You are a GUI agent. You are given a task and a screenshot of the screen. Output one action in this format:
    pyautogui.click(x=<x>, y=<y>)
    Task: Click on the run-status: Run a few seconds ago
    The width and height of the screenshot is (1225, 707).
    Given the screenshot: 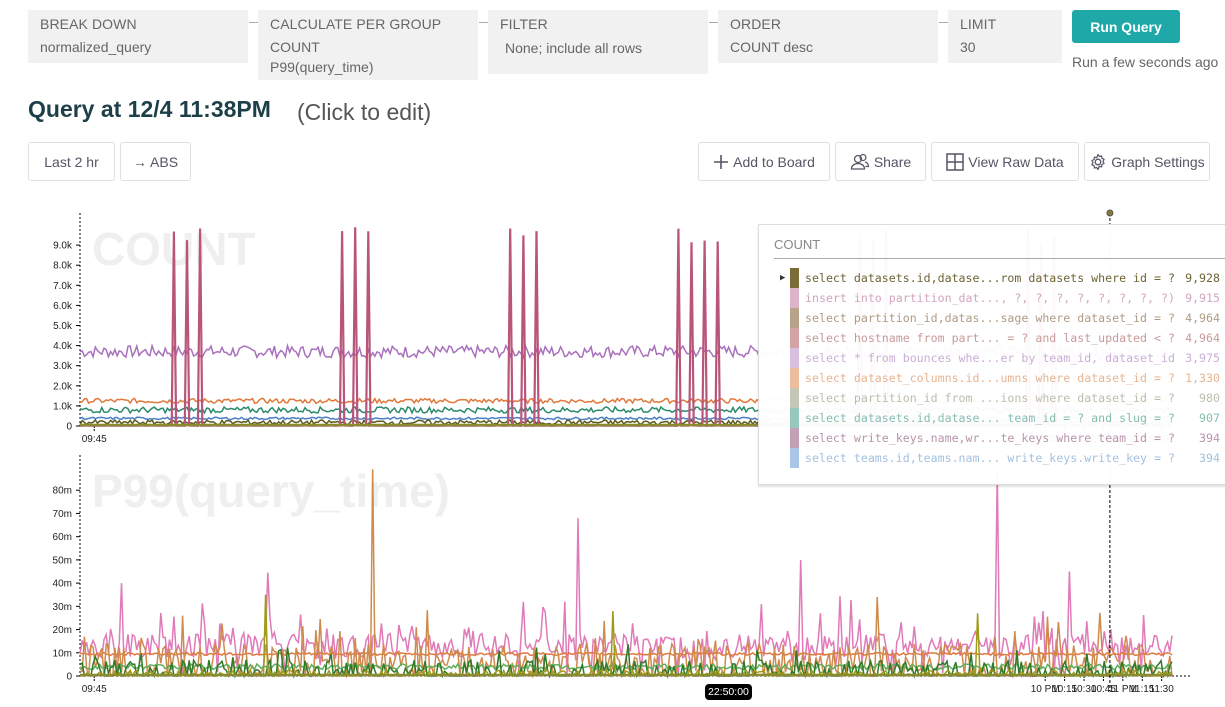 What is the action you would take?
    pyautogui.click(x=1145, y=62)
    